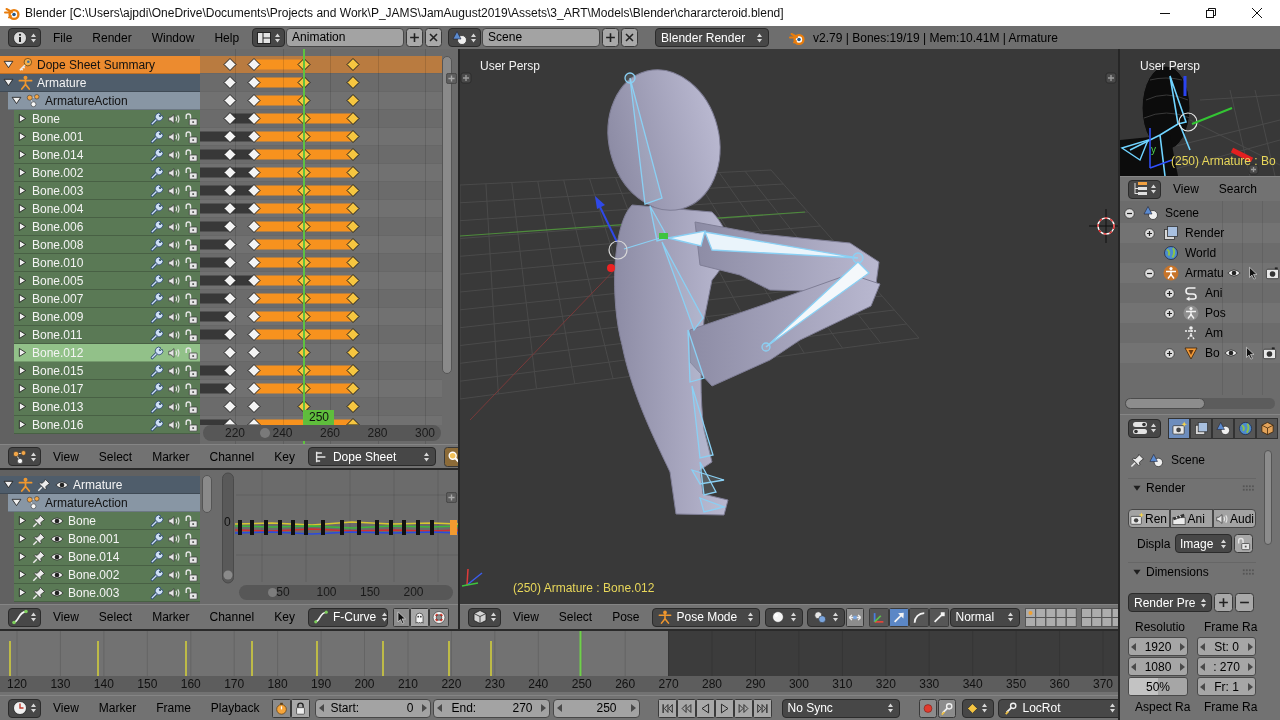 This screenshot has height=720, width=1280. What do you see at coordinates (1215, 313) in the screenshot?
I see `outliner-item: Pos` at bounding box center [1215, 313].